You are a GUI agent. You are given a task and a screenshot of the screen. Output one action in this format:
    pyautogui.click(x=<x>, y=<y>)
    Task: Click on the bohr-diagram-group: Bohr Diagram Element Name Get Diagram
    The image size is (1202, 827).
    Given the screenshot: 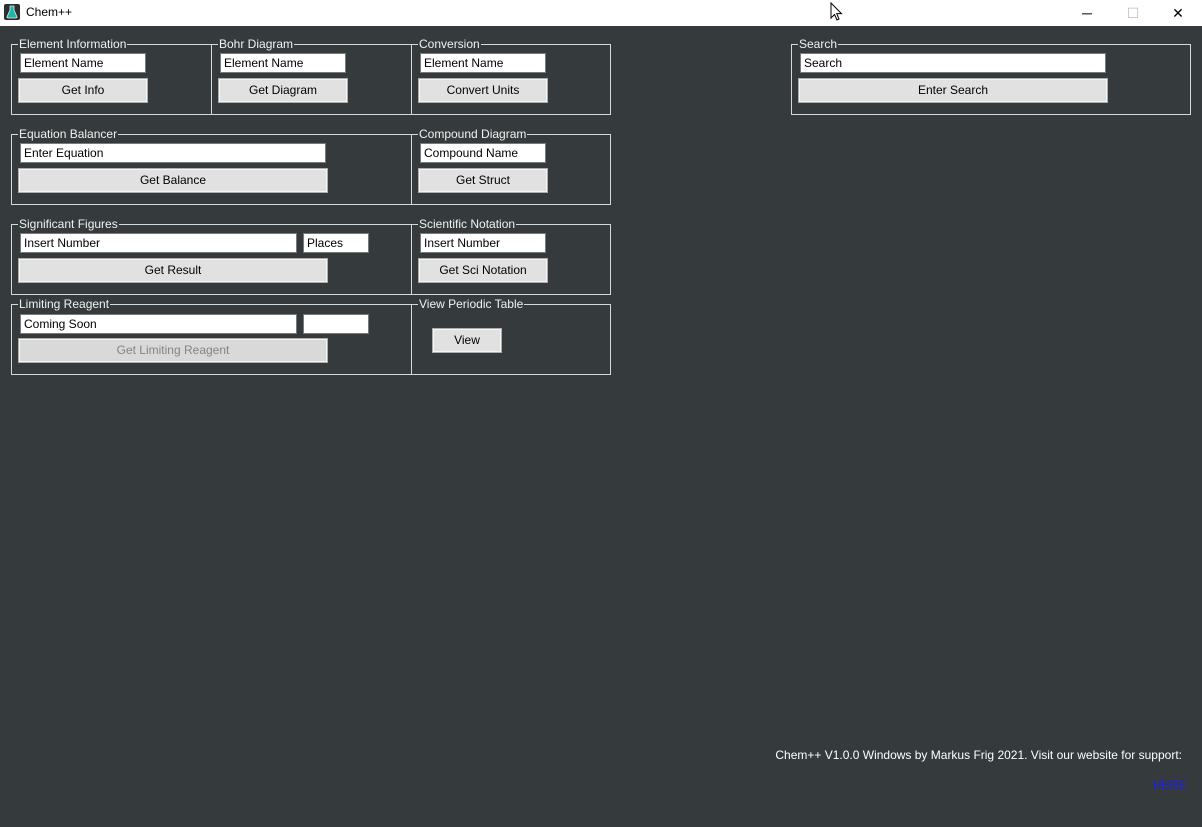 What is the action you would take?
    pyautogui.click(x=311, y=76)
    